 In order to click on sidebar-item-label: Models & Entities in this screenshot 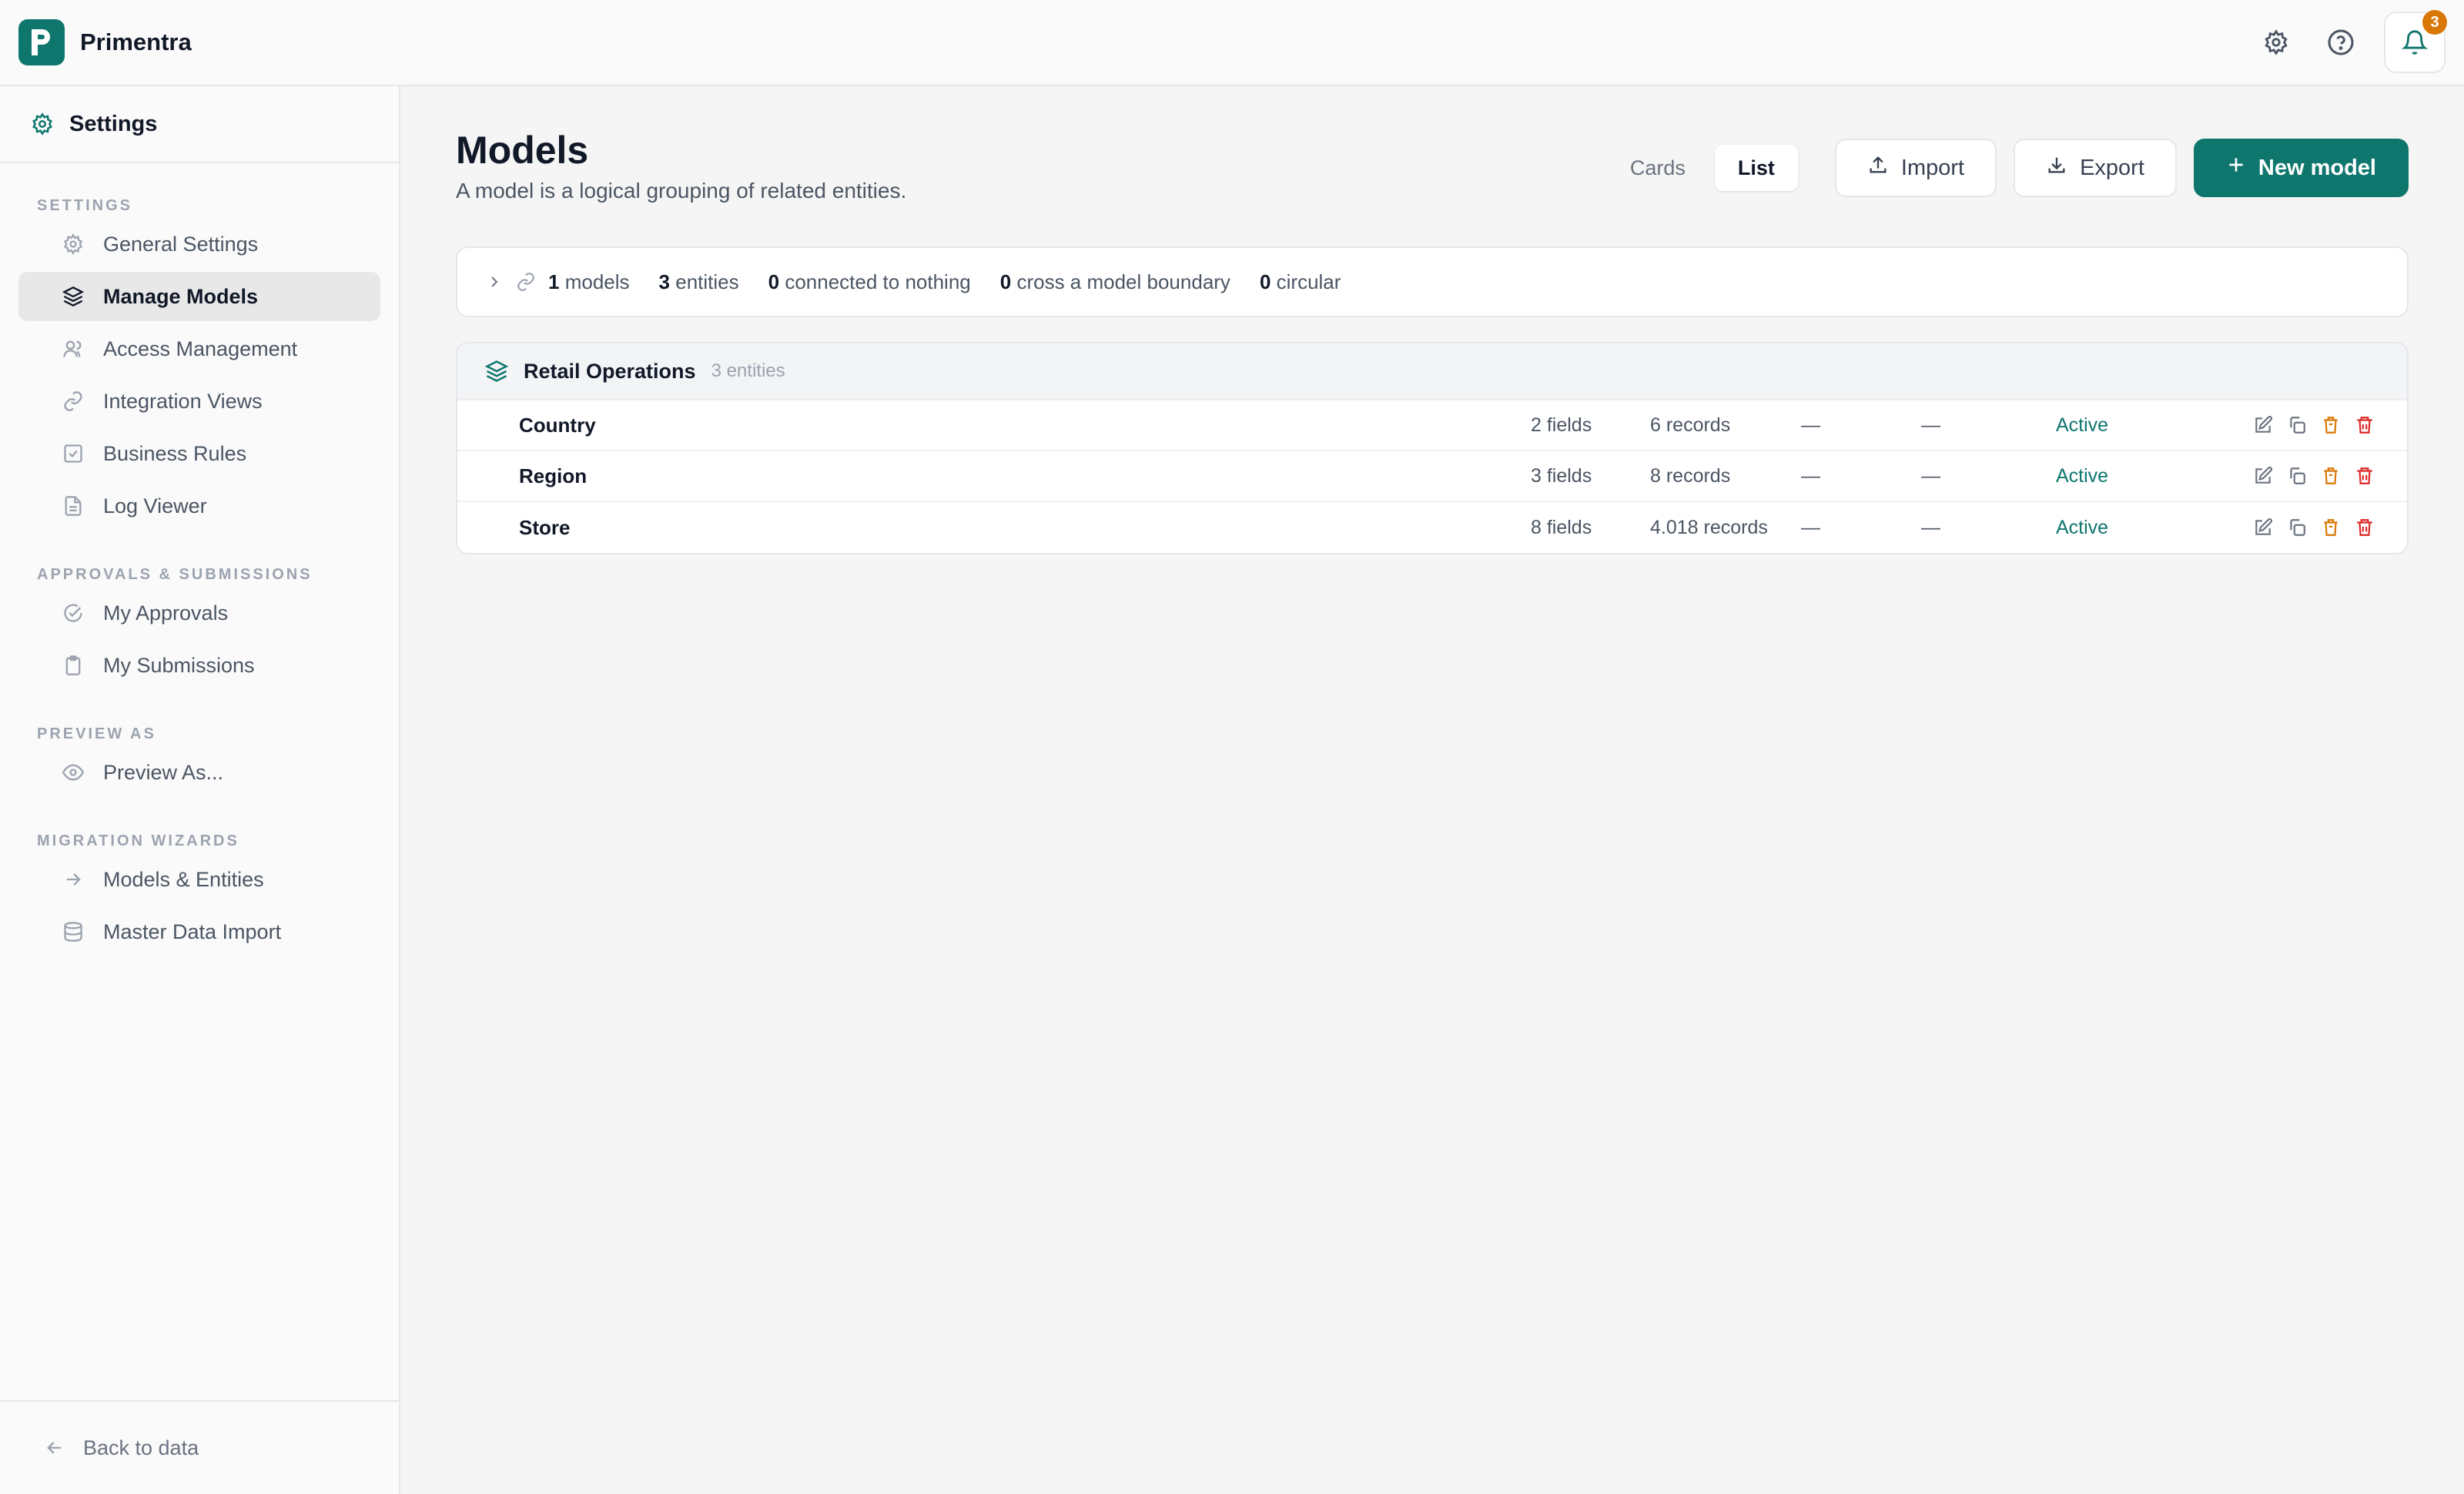, I will do `click(183, 879)`.